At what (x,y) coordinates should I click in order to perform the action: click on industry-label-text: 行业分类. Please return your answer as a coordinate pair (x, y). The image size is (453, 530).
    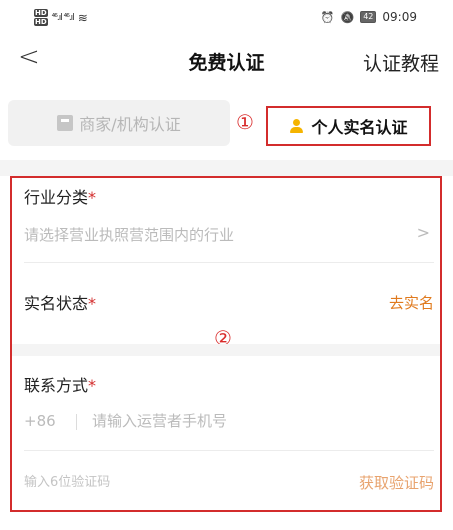
    Looking at the image, I should click on (56, 197).